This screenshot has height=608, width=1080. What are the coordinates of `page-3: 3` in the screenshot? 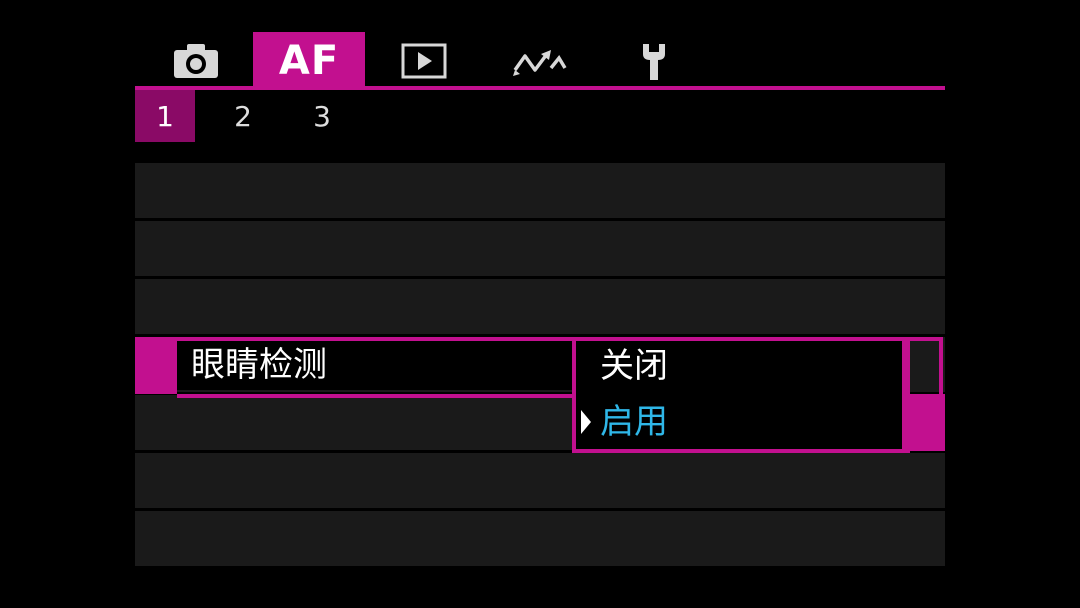 It's located at (322, 116).